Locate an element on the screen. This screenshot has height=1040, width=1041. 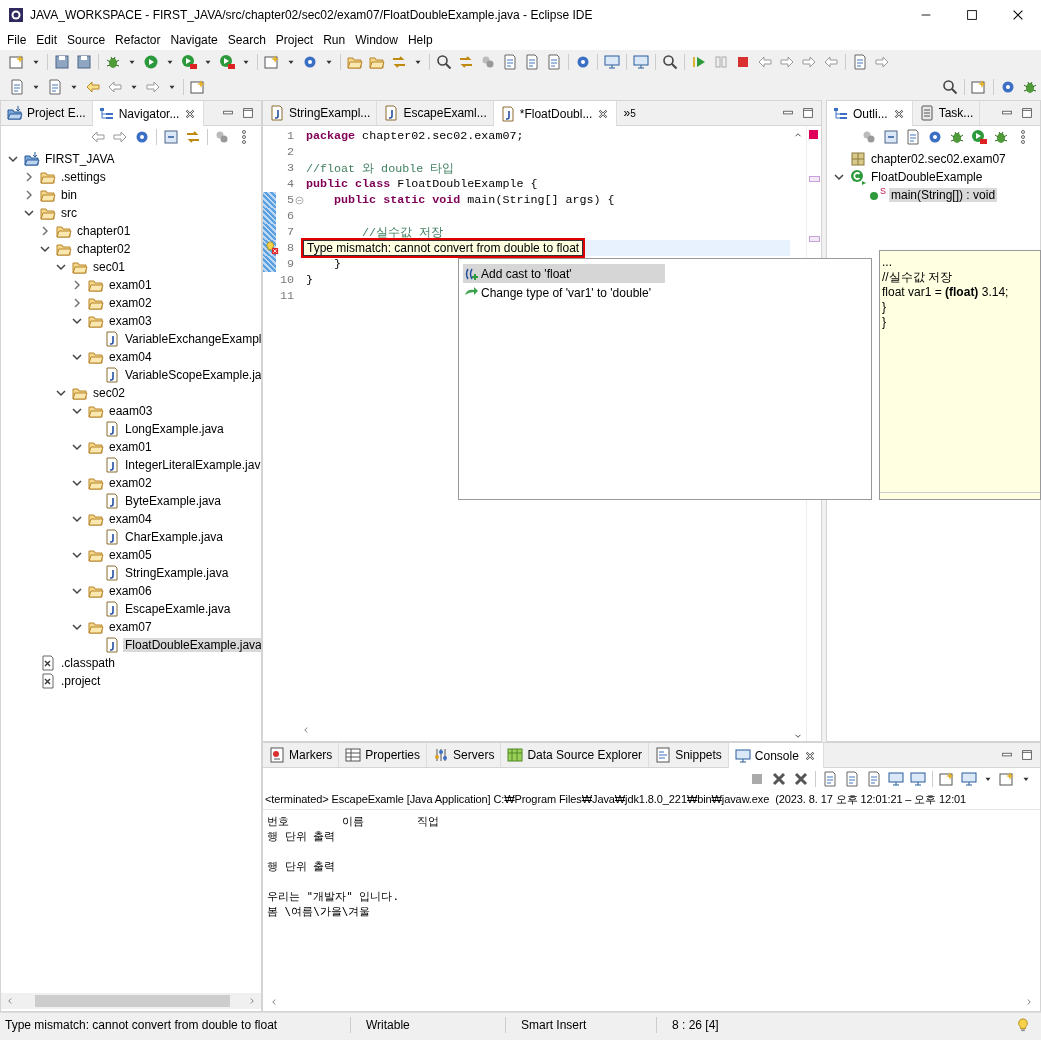
tree-item: sec02 is located at coordinates (109, 393).